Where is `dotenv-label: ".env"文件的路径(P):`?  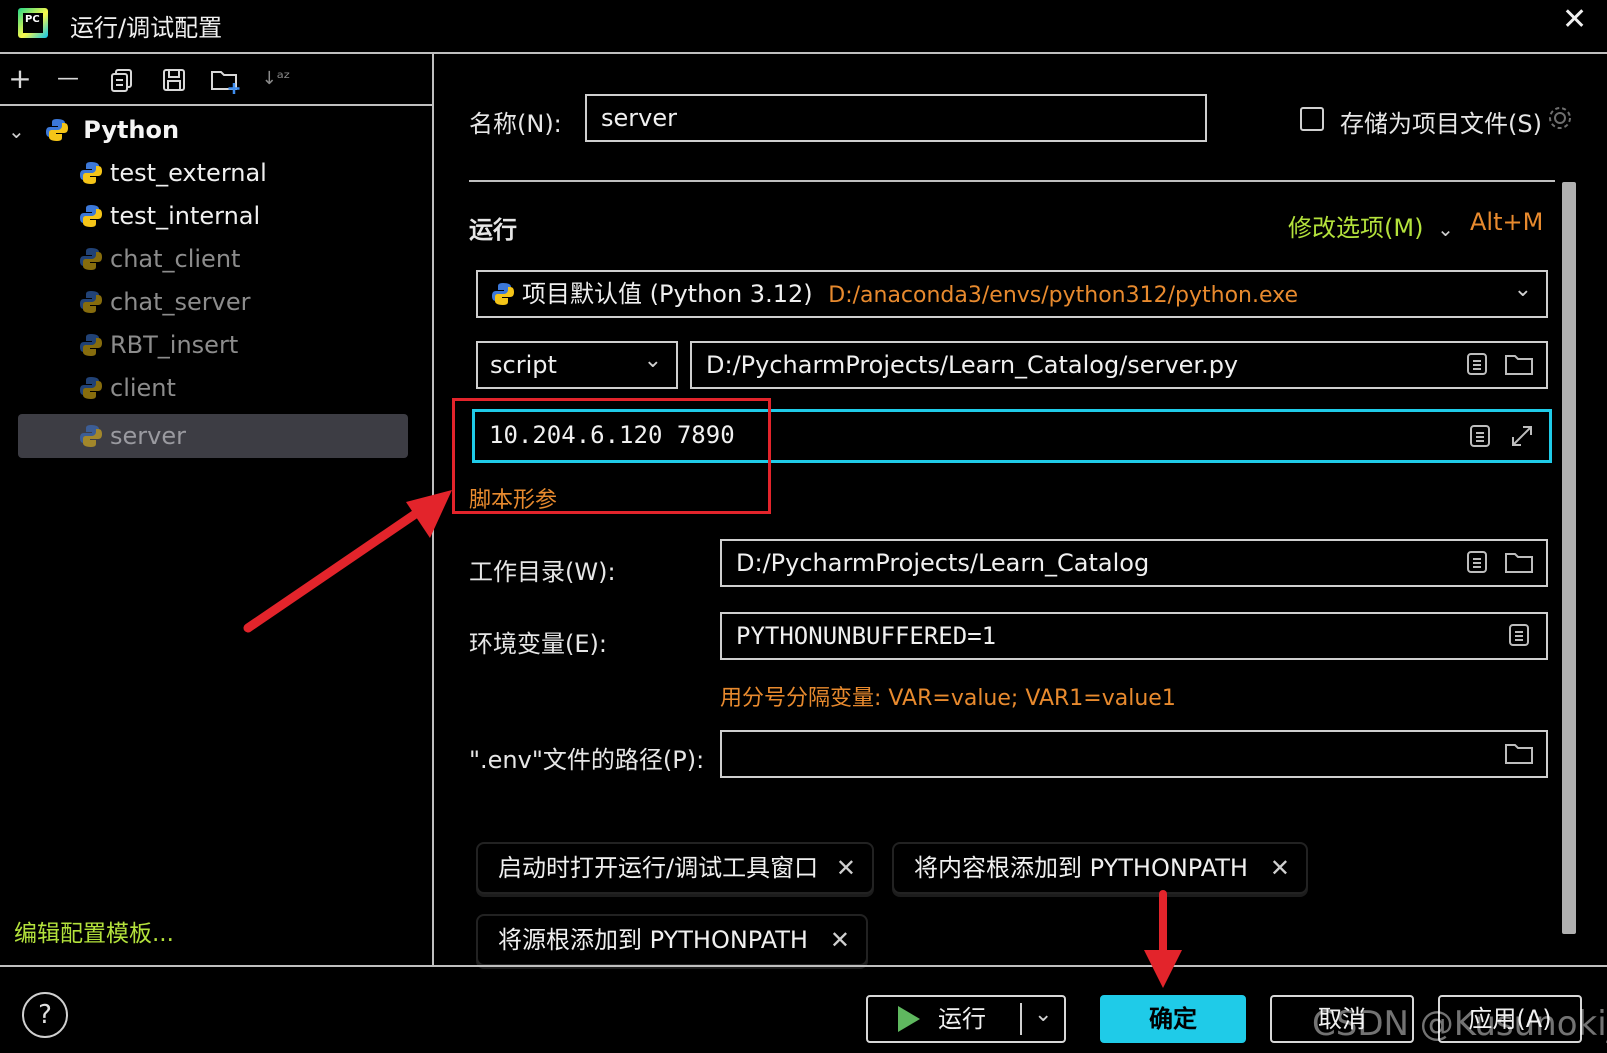
dotenv-label: ".env"文件的路径(P): is located at coordinates (587, 760).